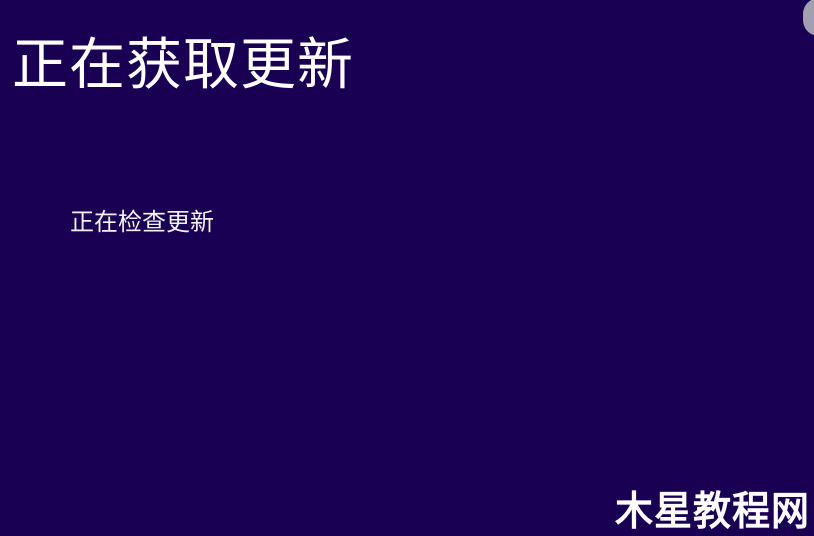  What do you see at coordinates (142, 222) in the screenshot?
I see `update-status-text: 正在检查更新` at bounding box center [142, 222].